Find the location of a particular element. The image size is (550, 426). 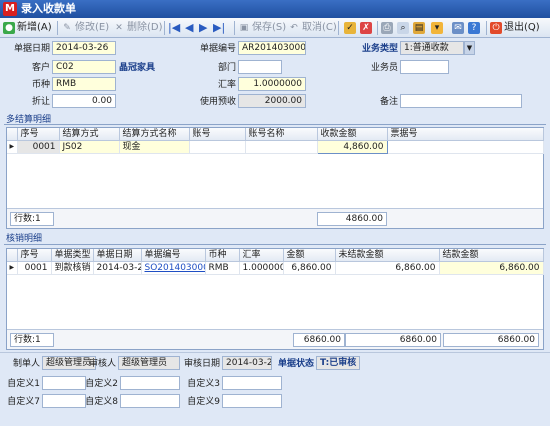

help-icon: ? is located at coordinates (474, 28).